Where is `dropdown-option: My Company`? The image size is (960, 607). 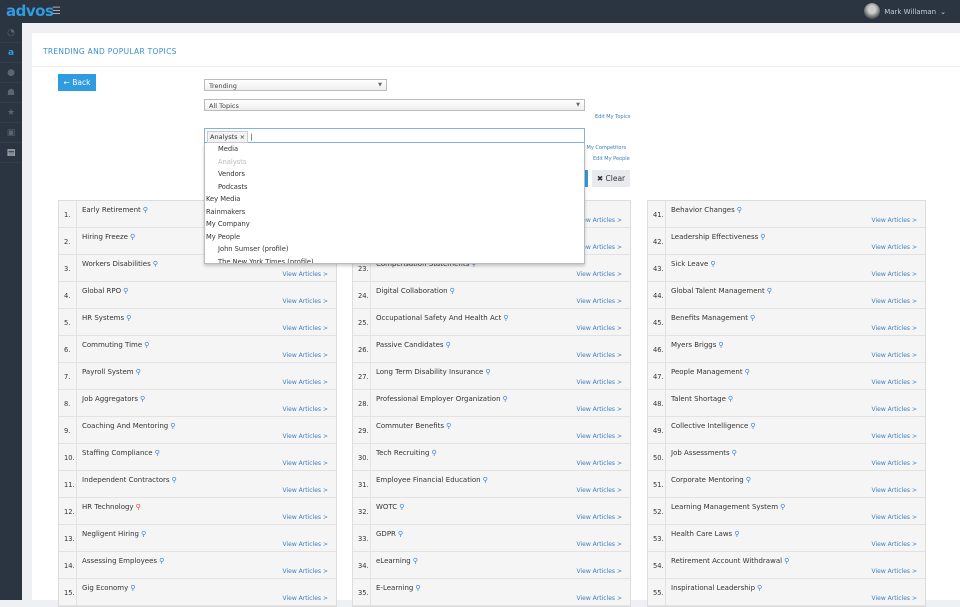
dropdown-option: My Company is located at coordinates (394, 224).